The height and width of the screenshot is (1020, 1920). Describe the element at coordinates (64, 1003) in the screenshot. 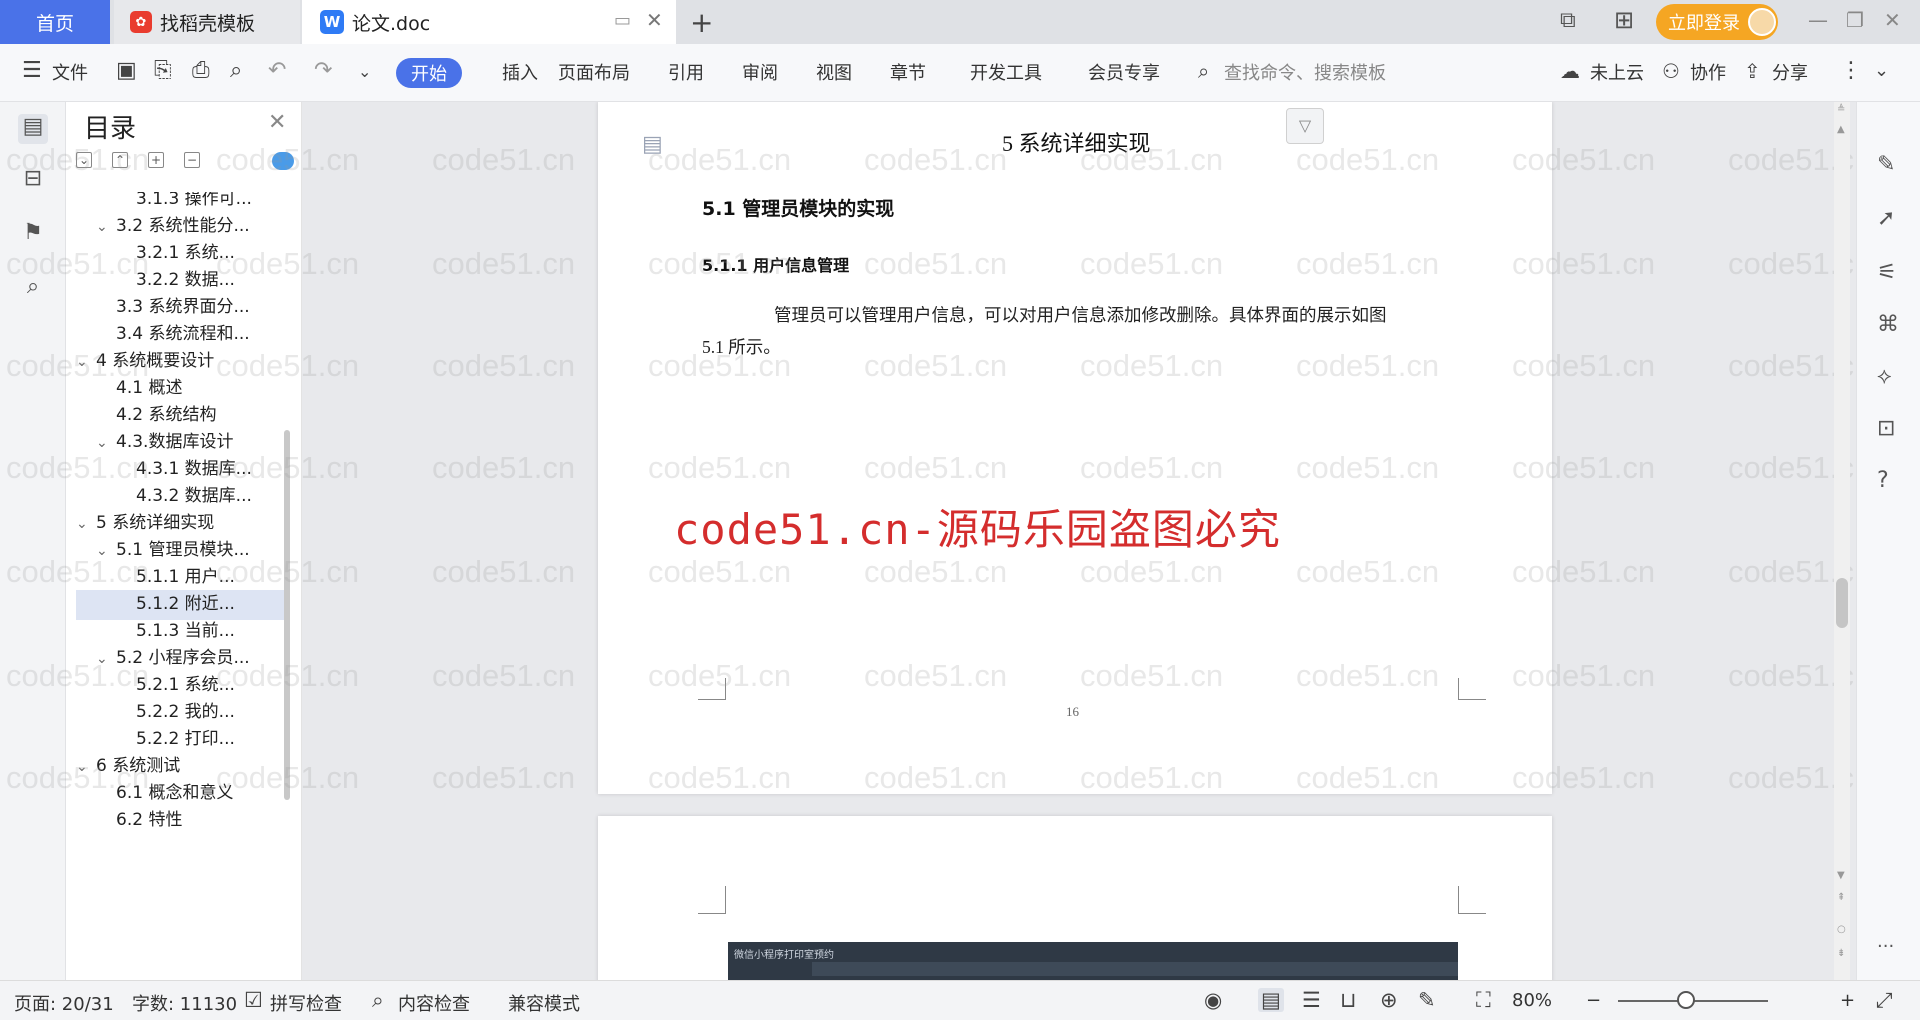

I see `page-indicator: 页面: 20/31` at that location.